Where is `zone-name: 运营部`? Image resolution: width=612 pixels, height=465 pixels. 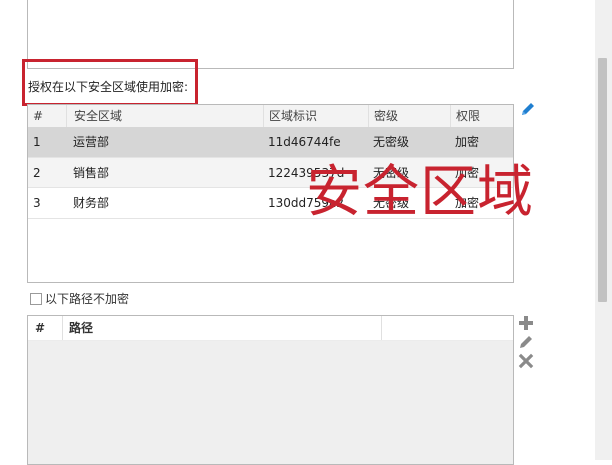 zone-name: 运营部 is located at coordinates (91, 142).